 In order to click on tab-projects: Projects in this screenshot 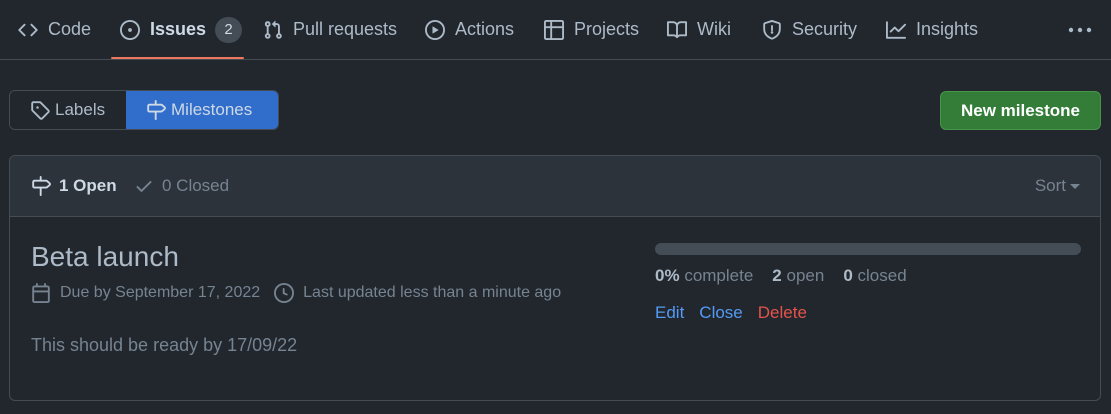, I will do `click(591, 29)`.